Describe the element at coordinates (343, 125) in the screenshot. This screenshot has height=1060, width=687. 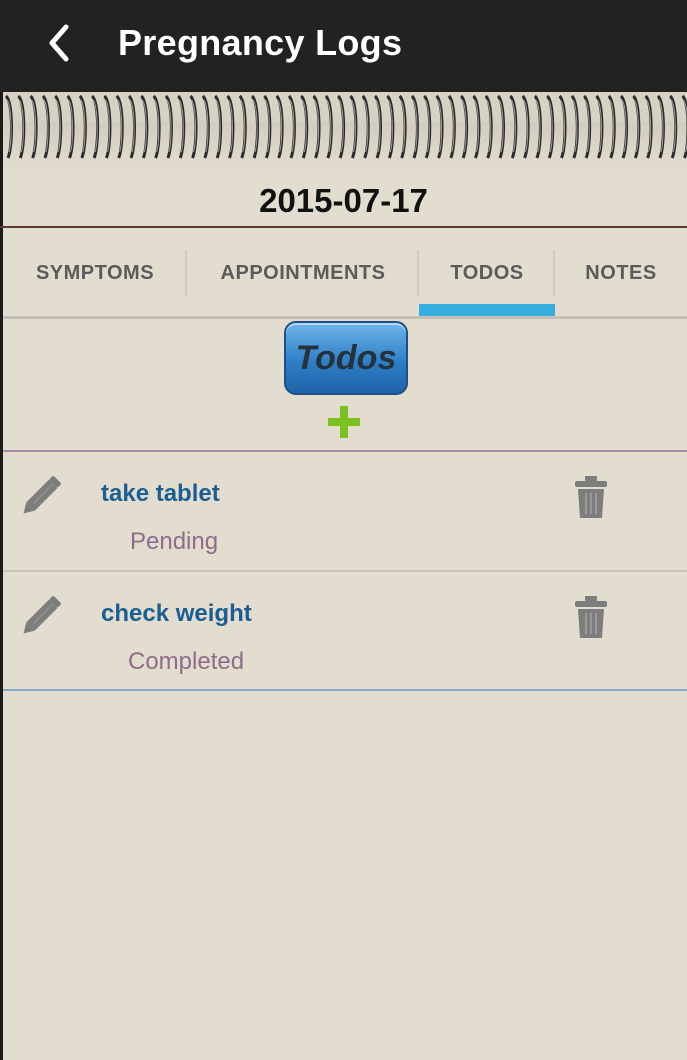
I see `spiral-graphic` at that location.